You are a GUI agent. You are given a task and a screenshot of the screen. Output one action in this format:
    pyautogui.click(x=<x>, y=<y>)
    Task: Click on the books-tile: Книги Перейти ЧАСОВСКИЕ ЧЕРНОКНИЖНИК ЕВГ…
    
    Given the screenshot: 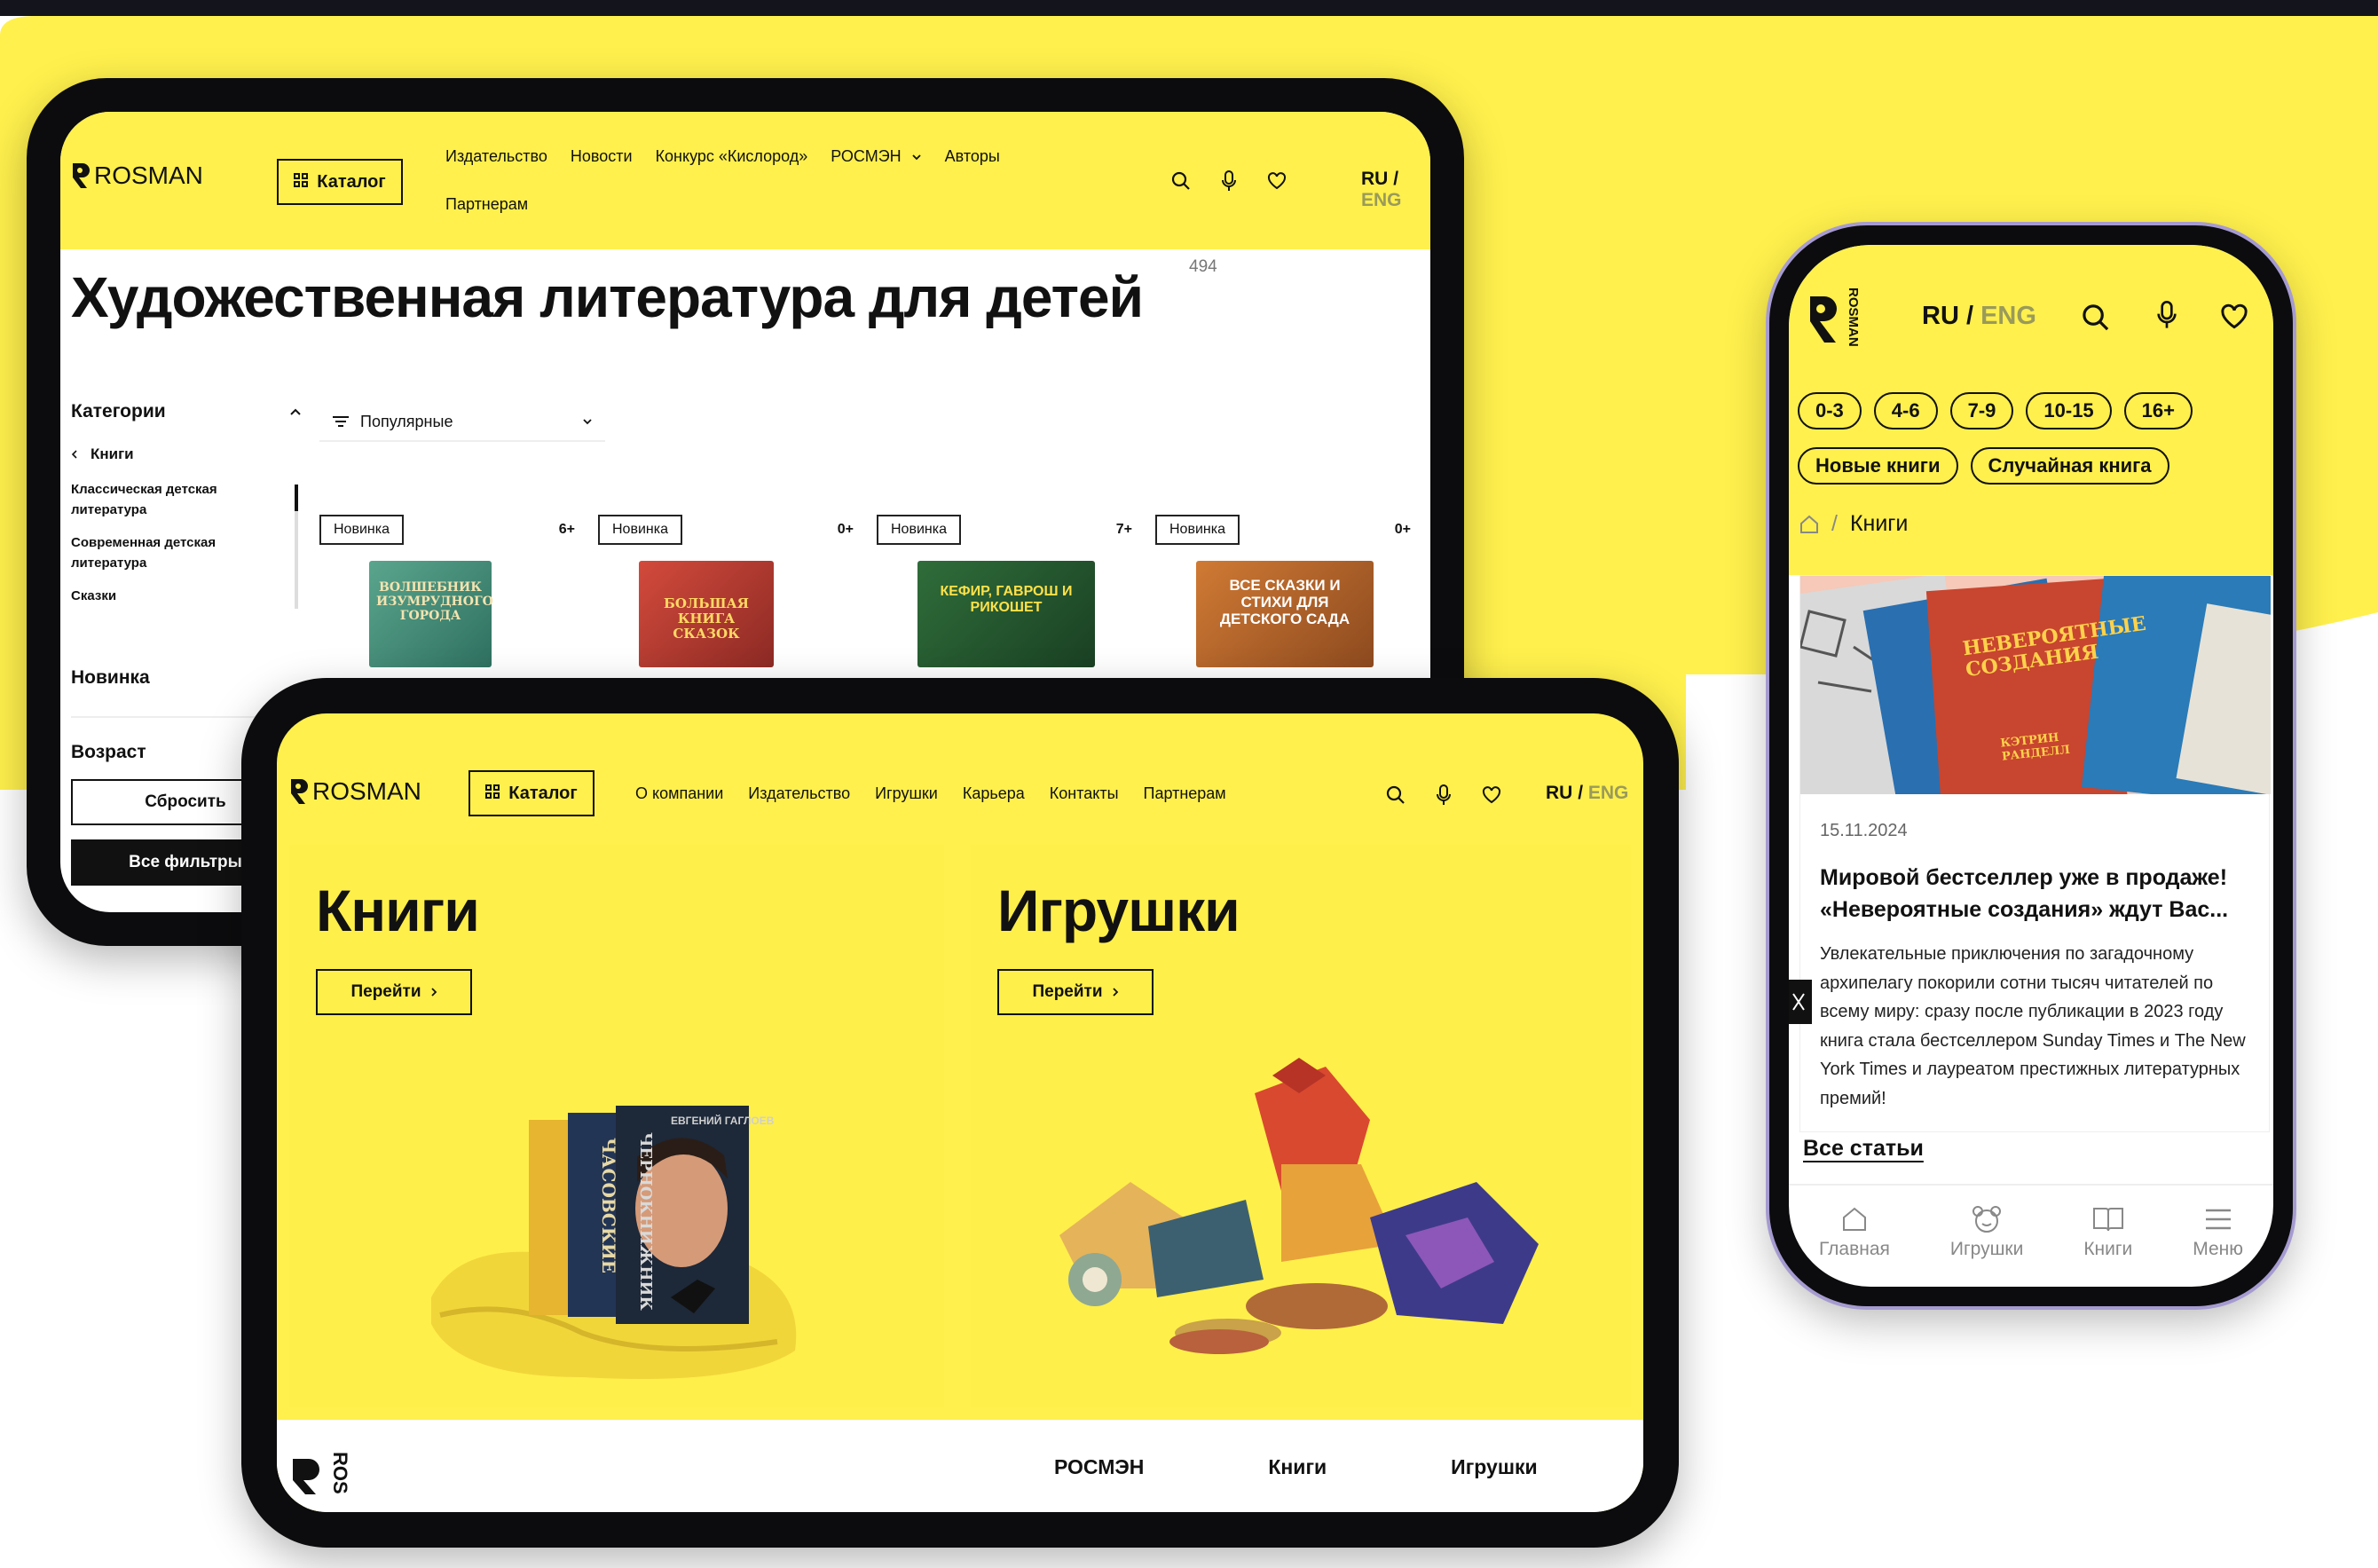 What is the action you would take?
    pyautogui.click(x=616, y=1126)
    